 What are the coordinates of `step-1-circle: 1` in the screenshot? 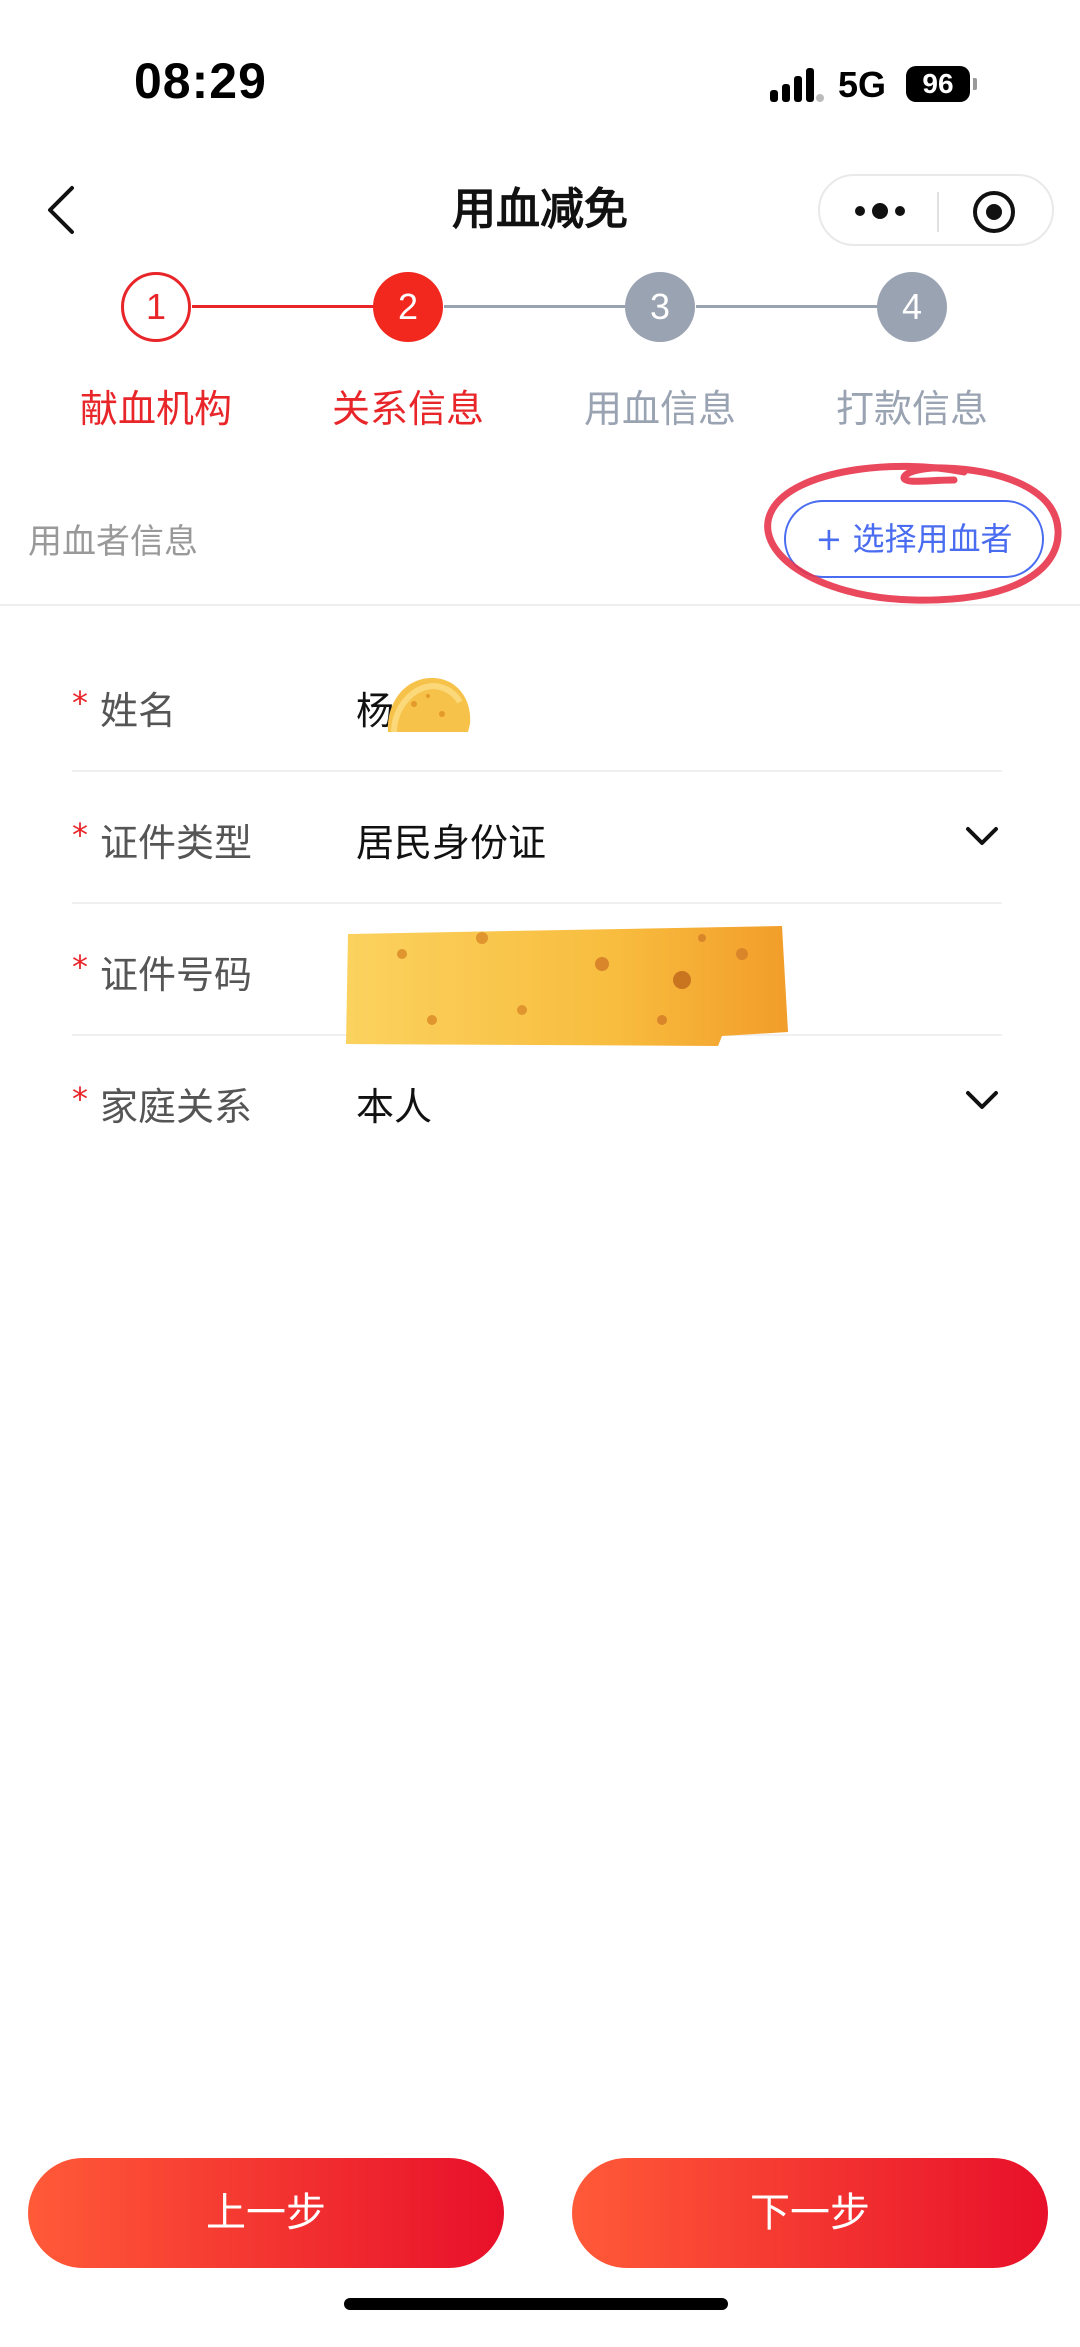 It's located at (156, 307).